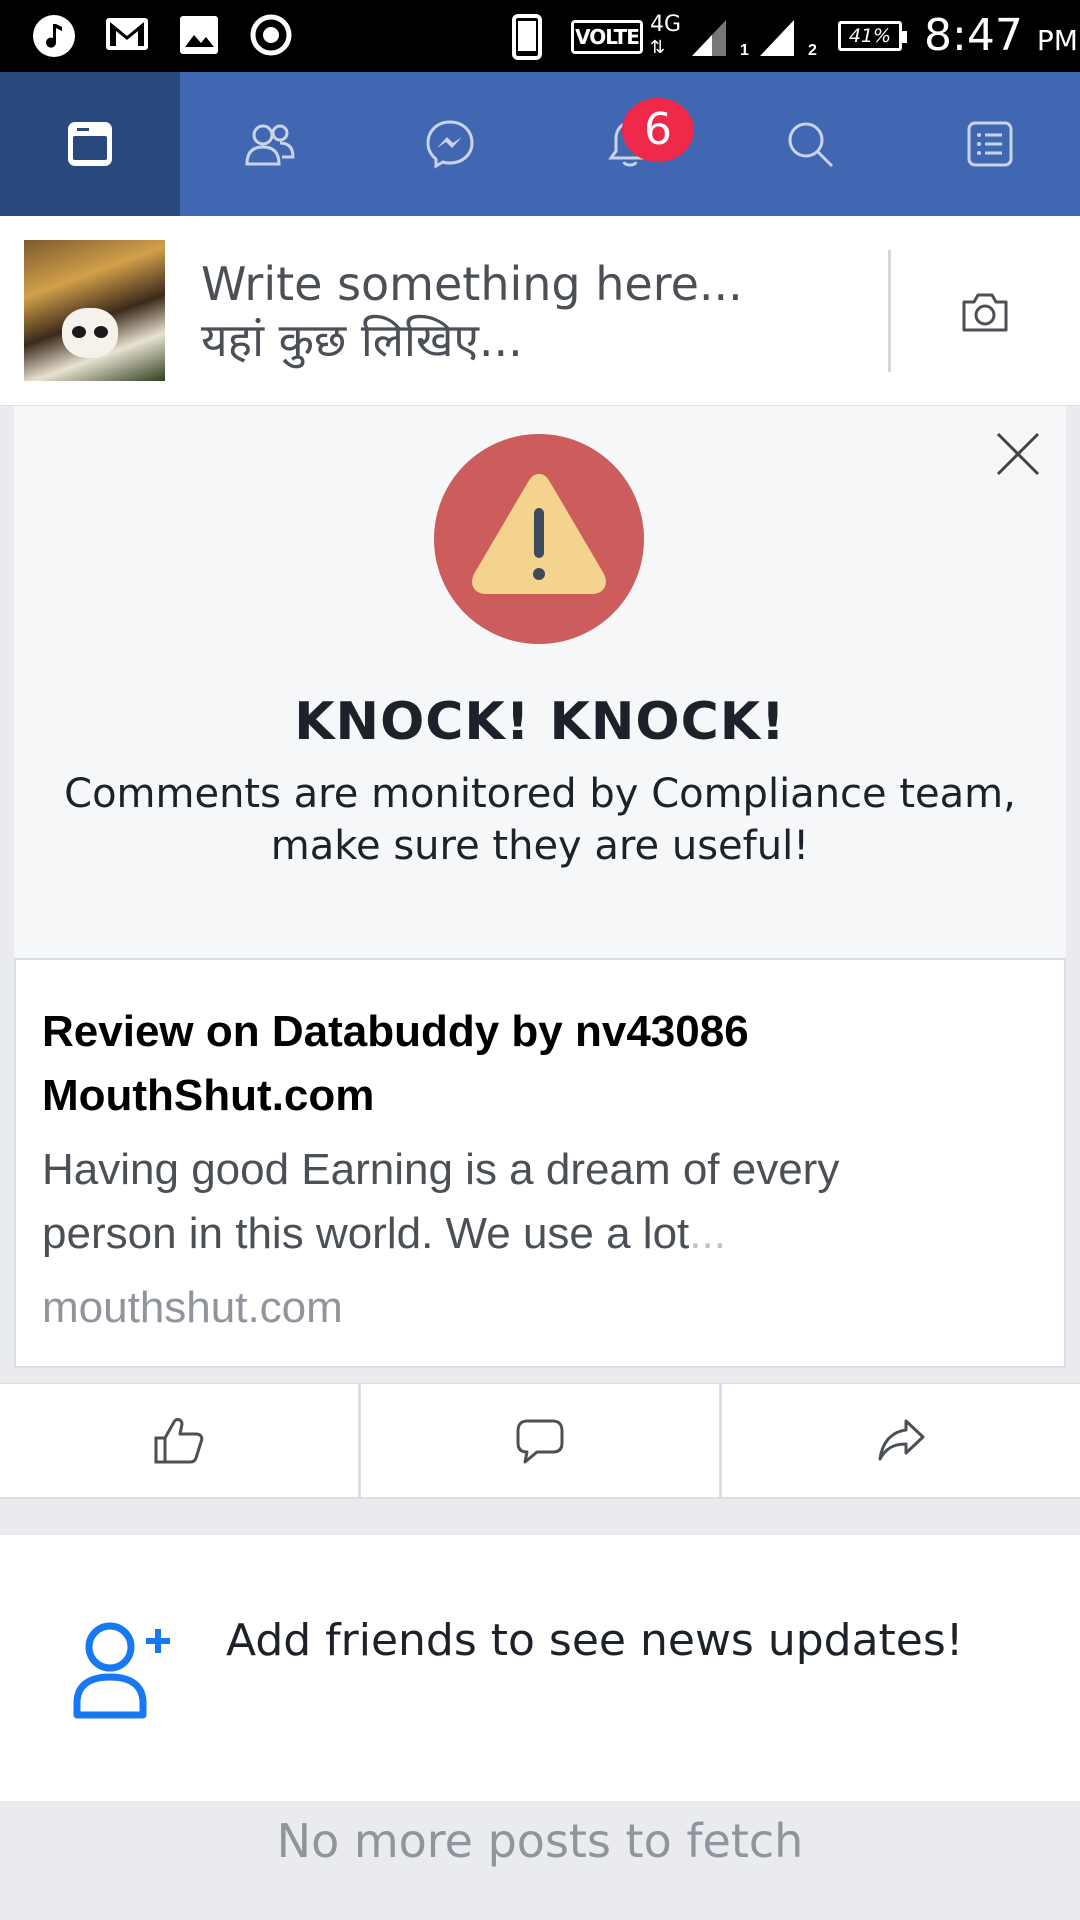 The width and height of the screenshot is (1080, 1920). I want to click on like-button, so click(180, 1440).